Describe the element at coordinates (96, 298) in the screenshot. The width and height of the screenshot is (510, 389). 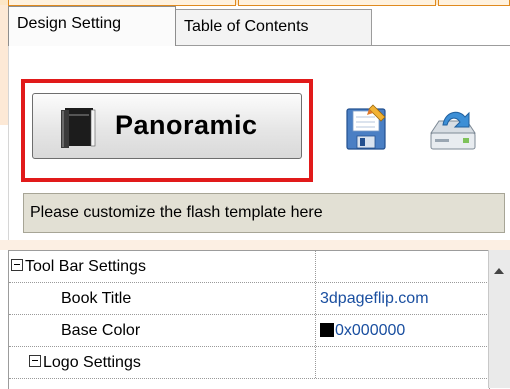
I see `property-name: Book Title` at that location.